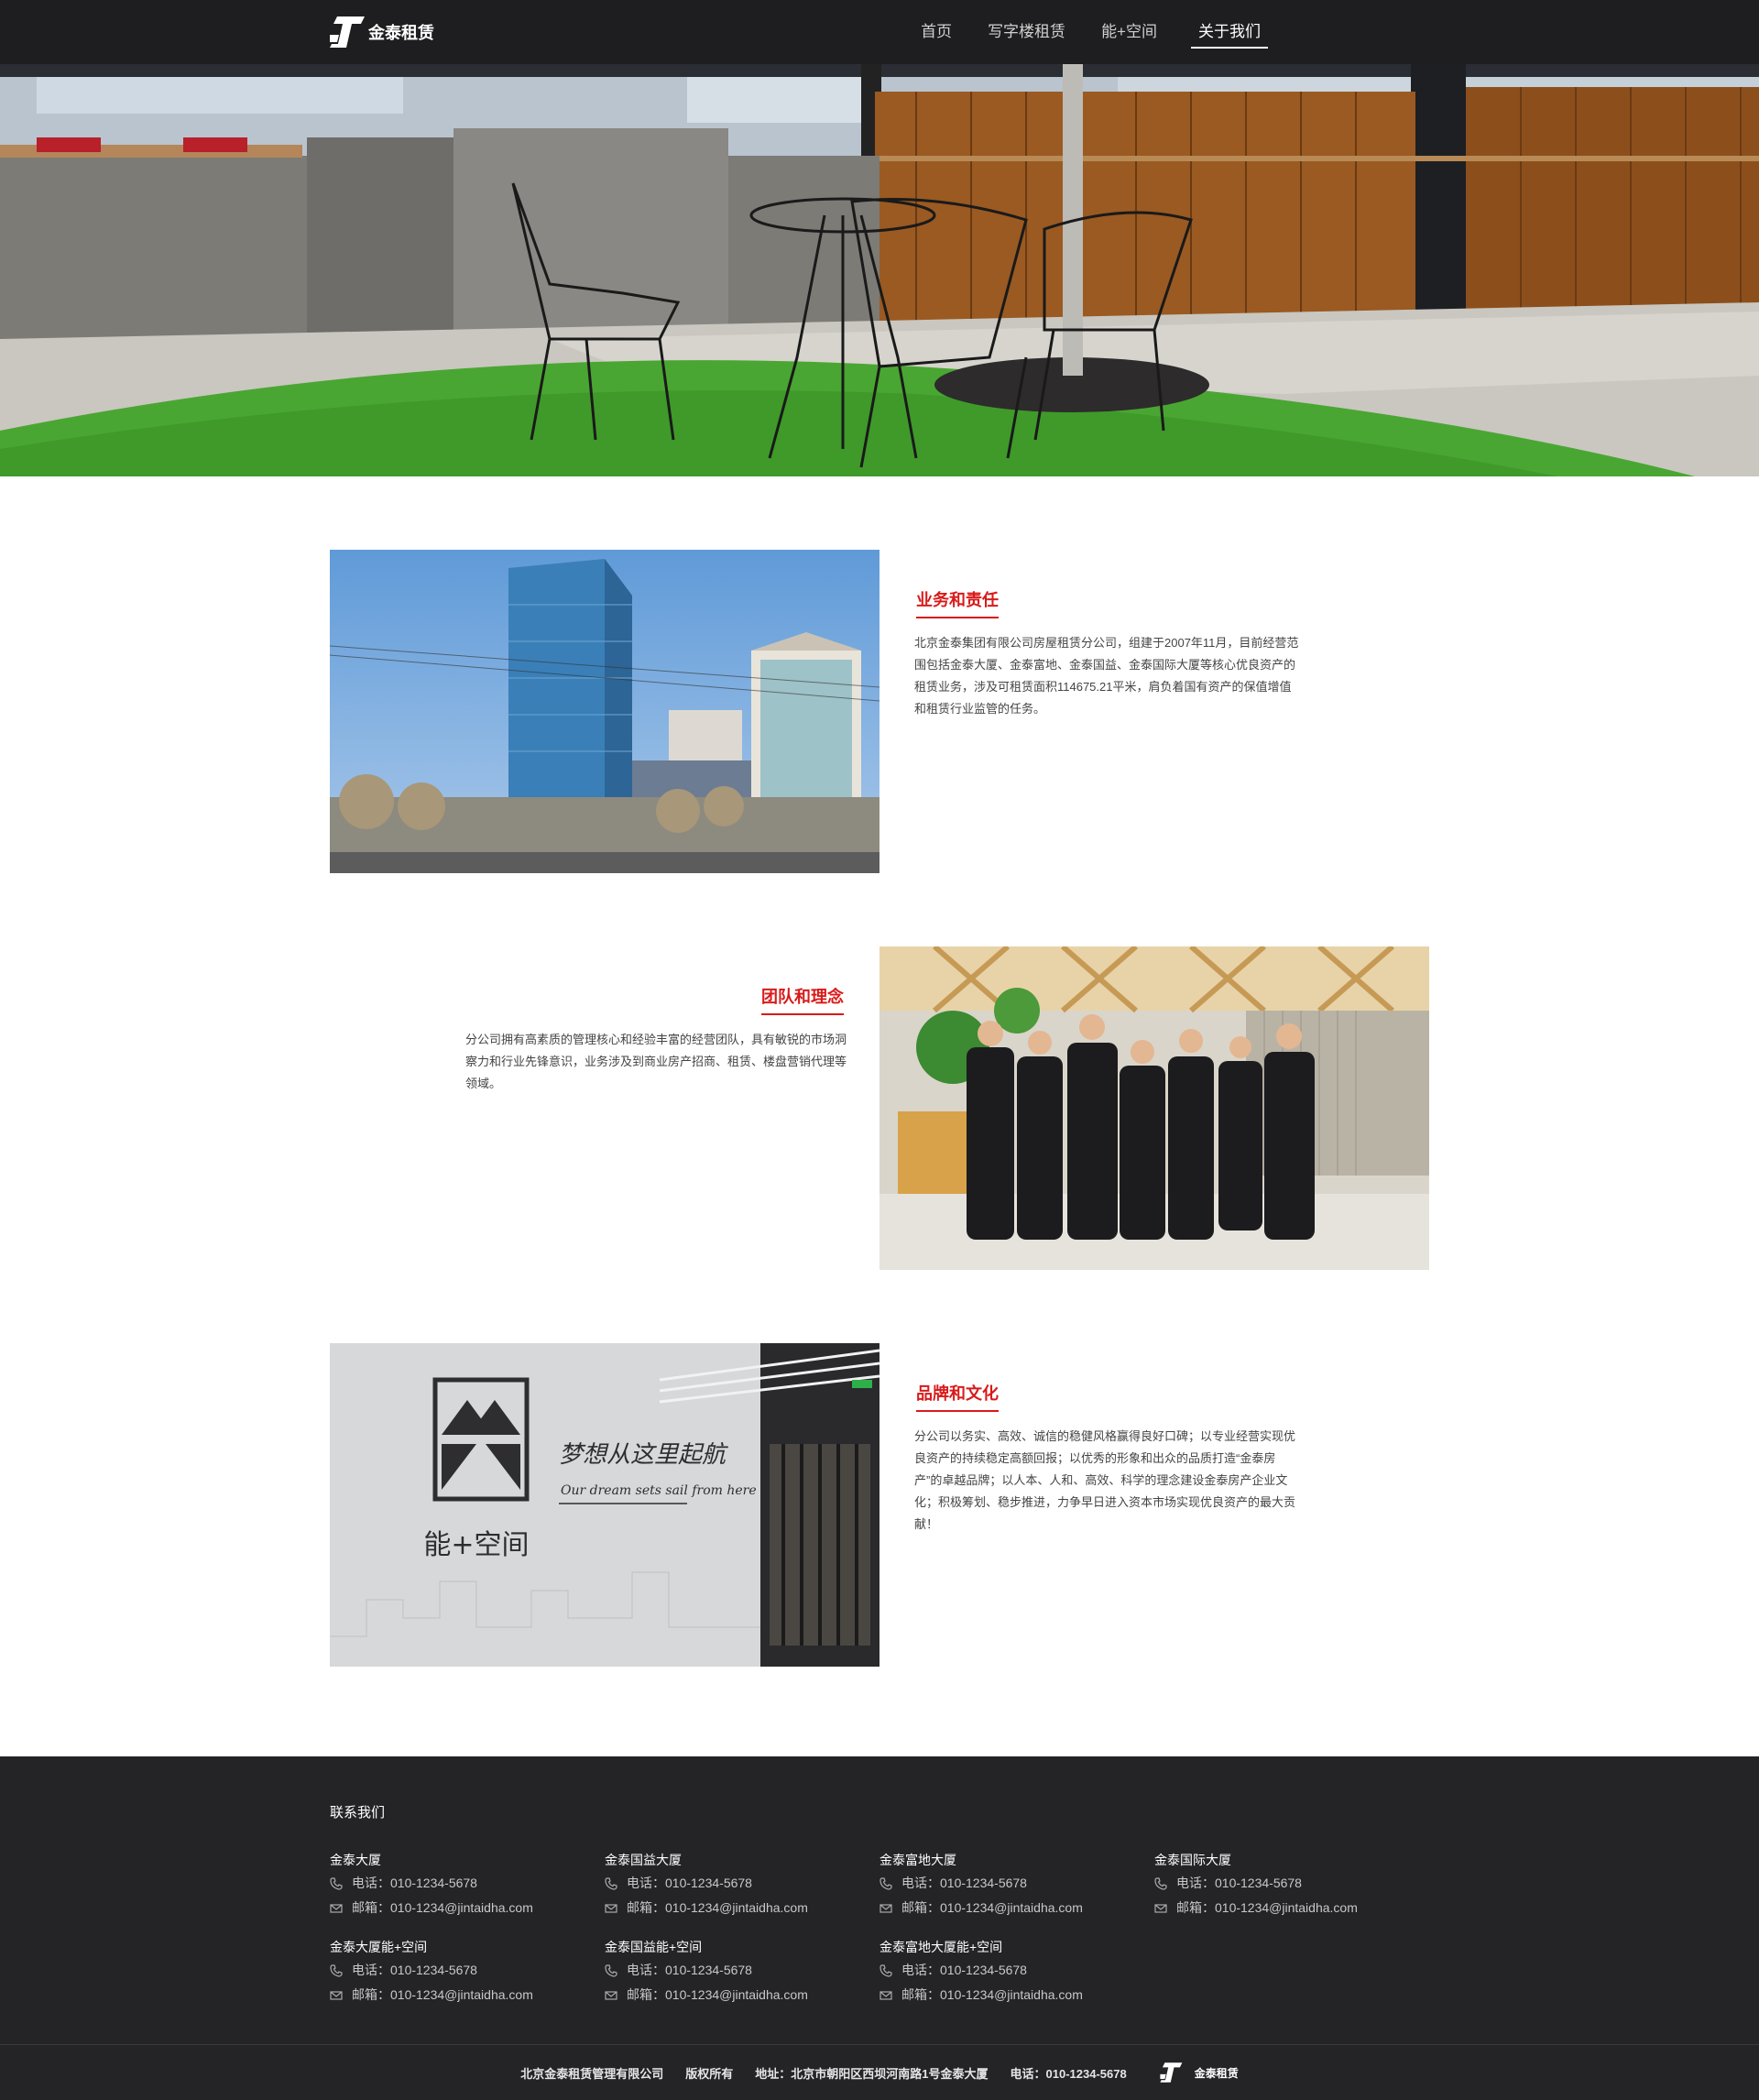 Image resolution: width=1759 pixels, height=2100 pixels. Describe the element at coordinates (802, 999) in the screenshot. I see `section-title-team: 团队和理念` at that location.